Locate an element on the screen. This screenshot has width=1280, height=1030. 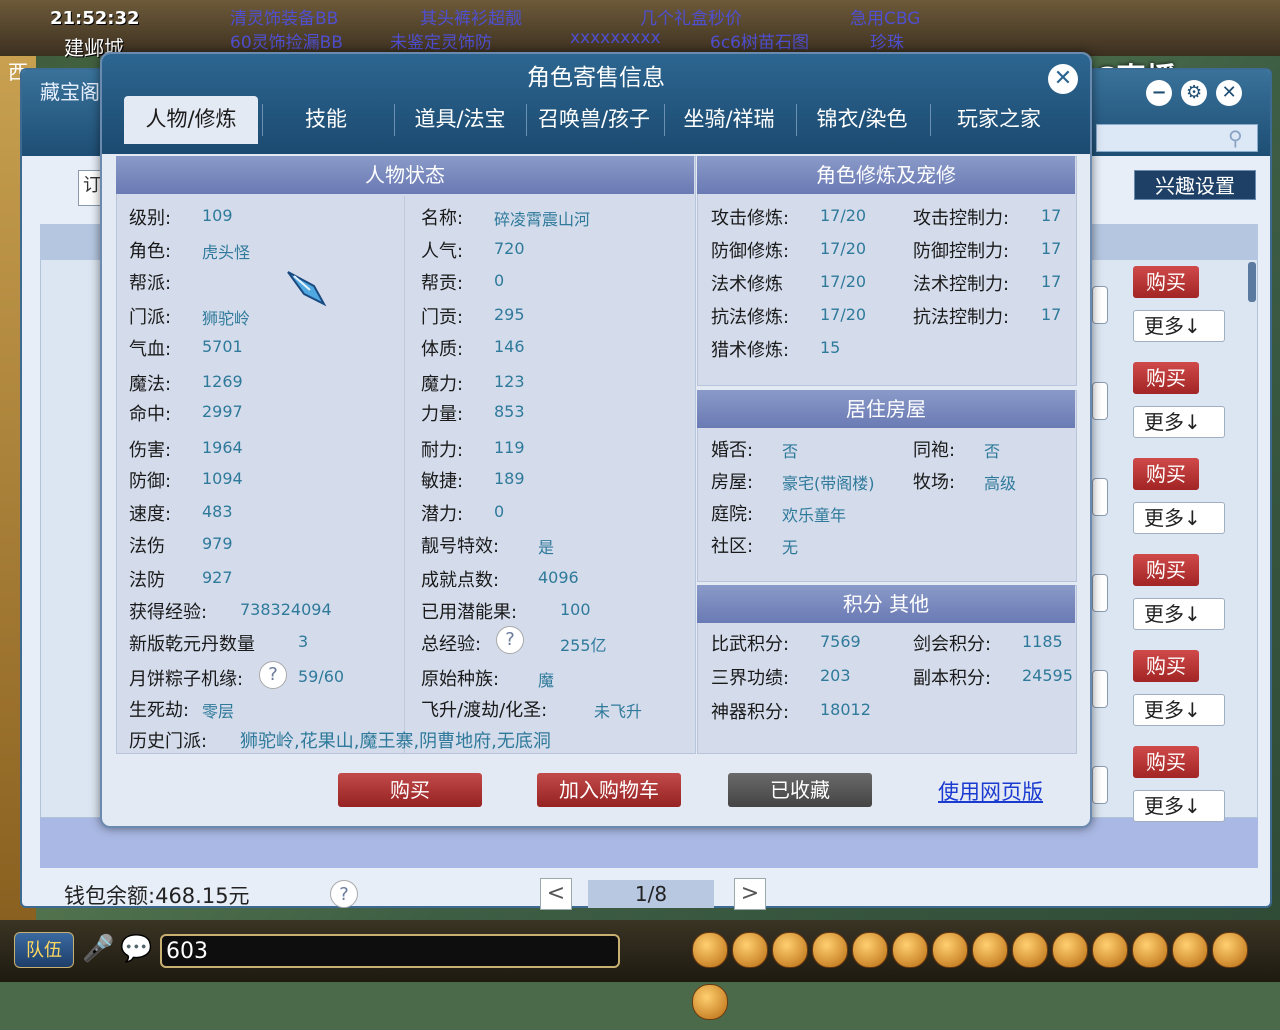
news-item: 6c6树苗石图 is located at coordinates (759, 40).